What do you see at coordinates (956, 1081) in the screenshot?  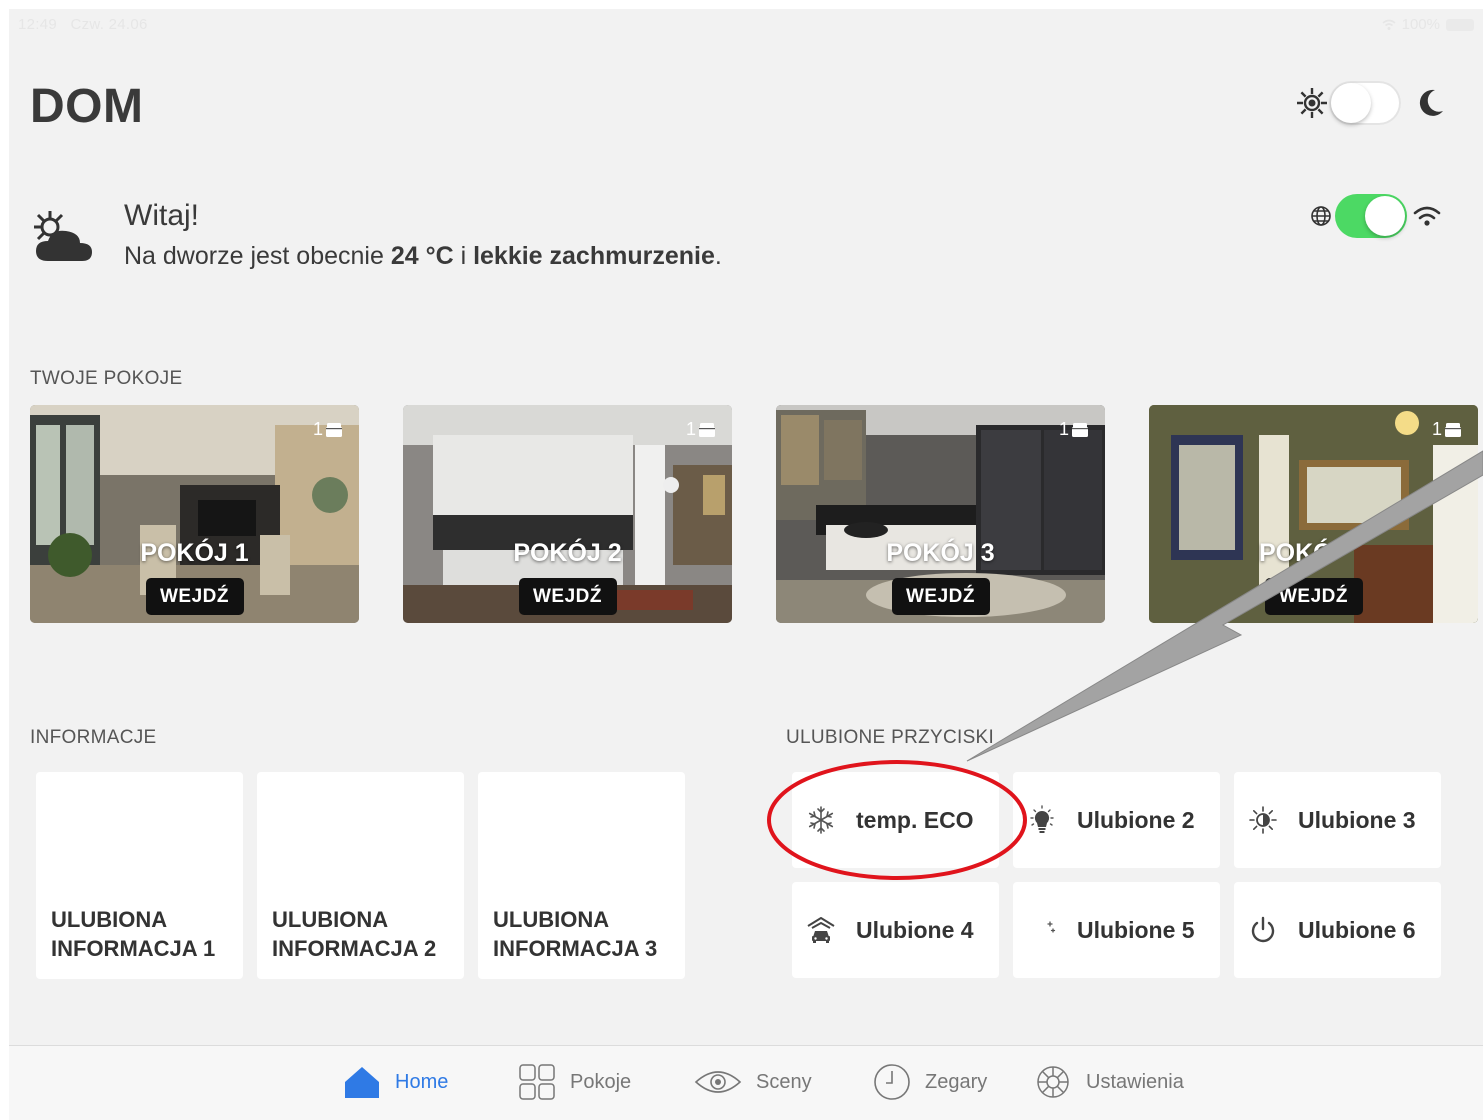 I see `tab-label: Zegary` at bounding box center [956, 1081].